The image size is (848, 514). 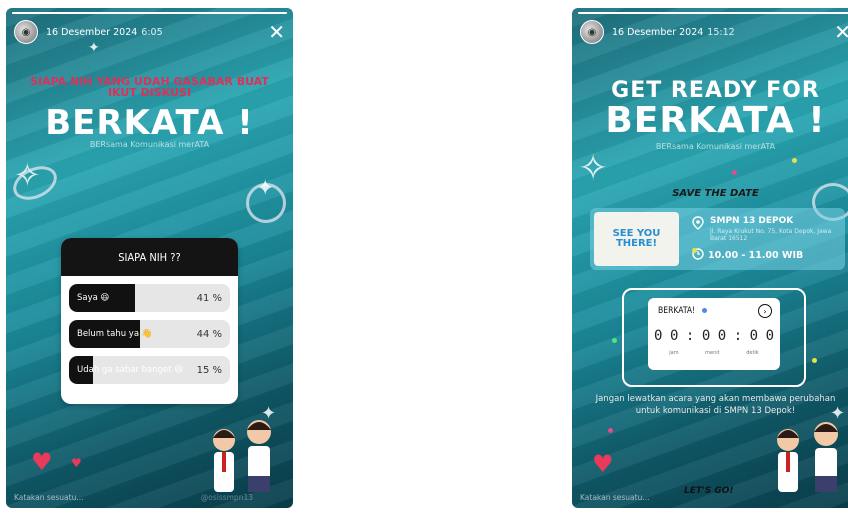 I want to click on event-time: 10.00 - 11.00 WIB, so click(x=756, y=255).